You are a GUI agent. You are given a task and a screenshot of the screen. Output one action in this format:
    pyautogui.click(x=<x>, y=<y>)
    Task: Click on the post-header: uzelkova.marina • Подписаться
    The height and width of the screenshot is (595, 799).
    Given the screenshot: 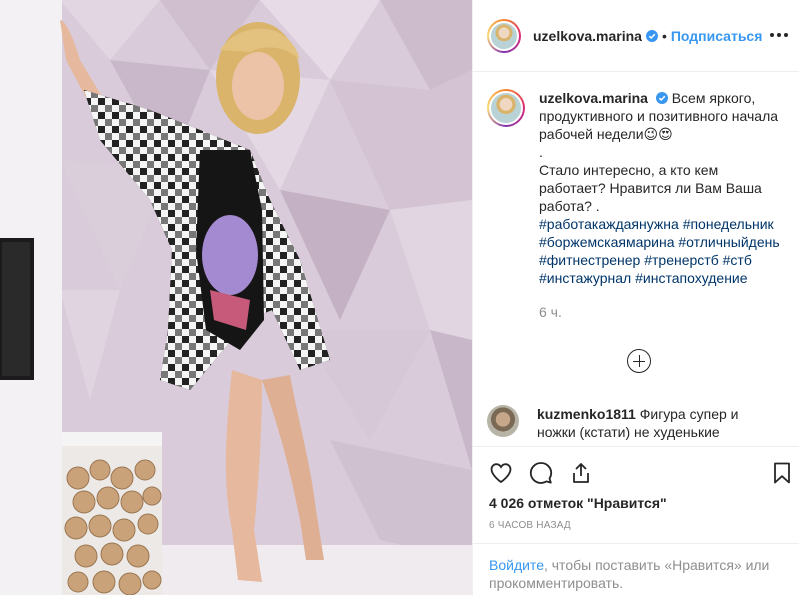 What is the action you would take?
    pyautogui.click(x=636, y=36)
    